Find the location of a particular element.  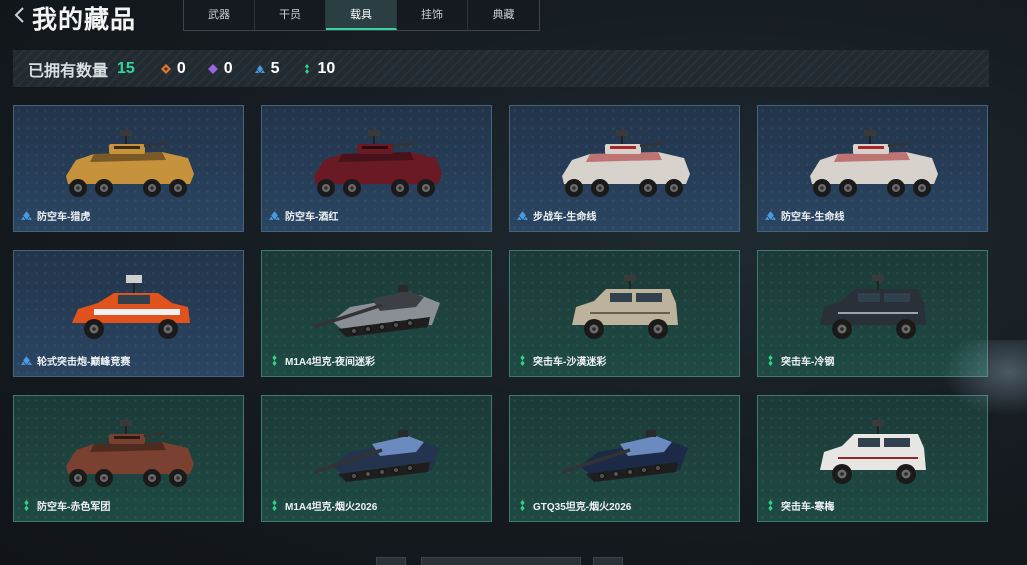

vehicle-name: 防空车-酒红 is located at coordinates (312, 217).